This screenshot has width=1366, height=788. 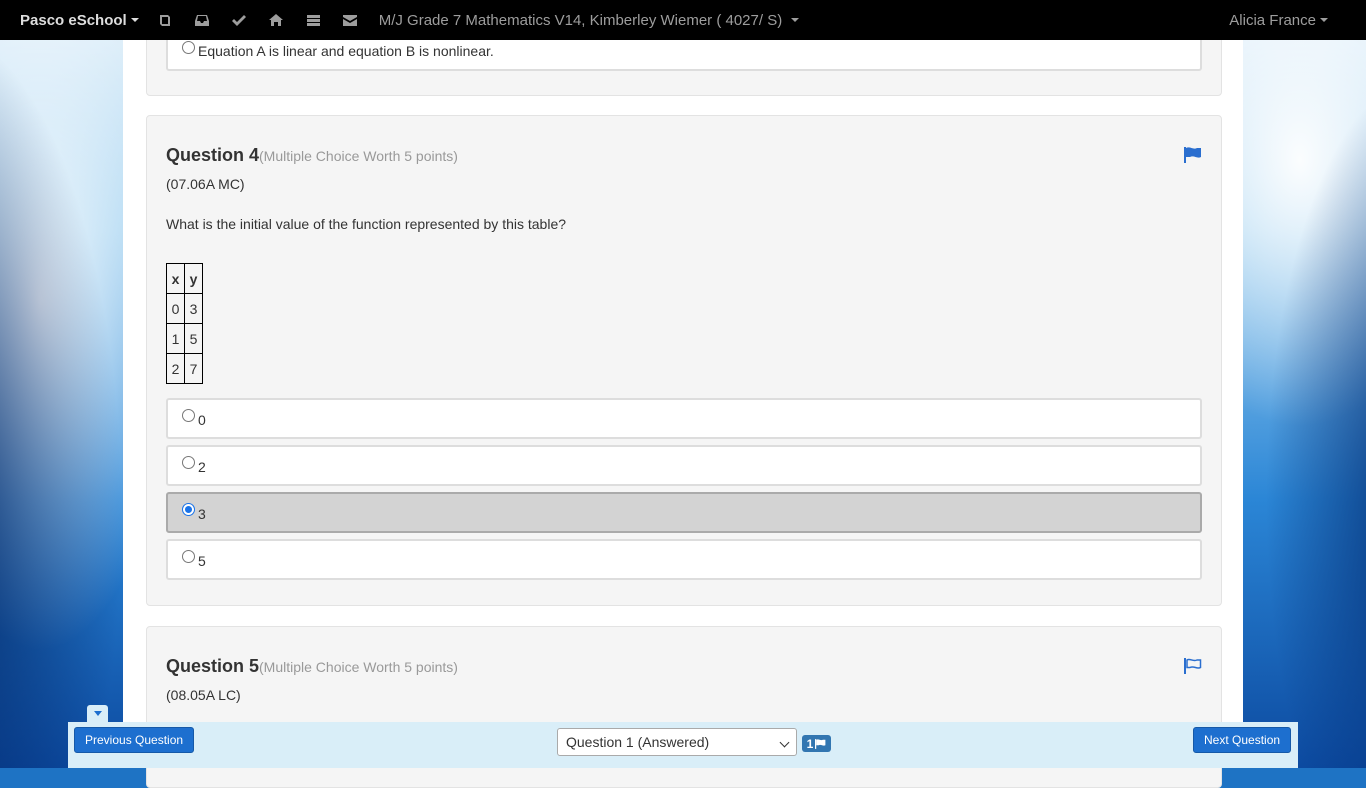 I want to click on radio-button-selected, so click(x=188, y=509).